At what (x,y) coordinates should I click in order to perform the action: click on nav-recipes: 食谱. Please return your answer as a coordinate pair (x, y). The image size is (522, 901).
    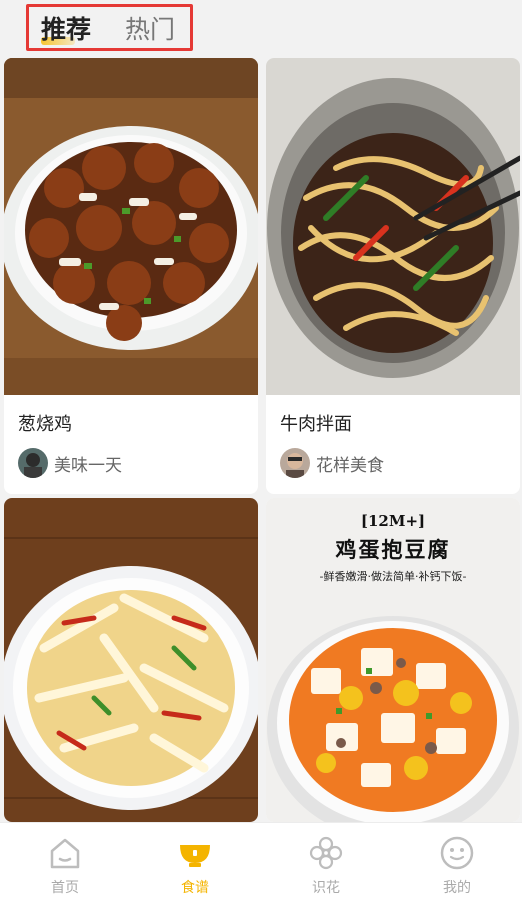
    Looking at the image, I should click on (195, 862).